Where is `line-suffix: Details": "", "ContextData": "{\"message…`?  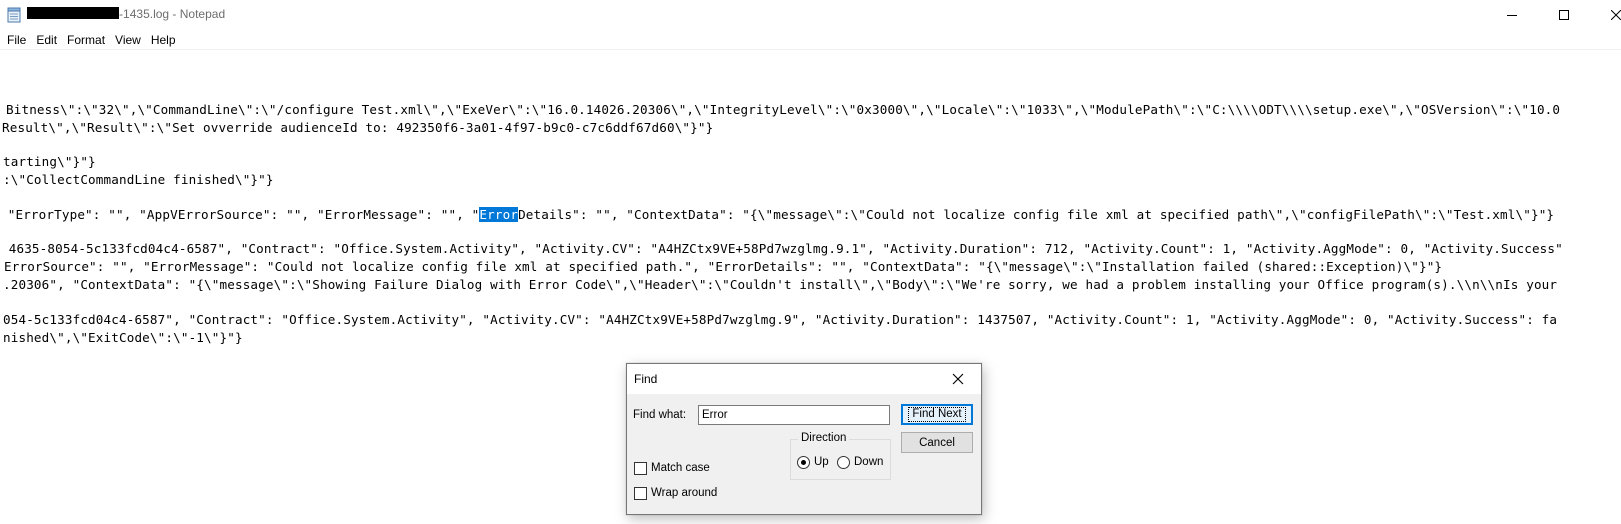 line-suffix: Details": "", "ContextData": "{\"message… is located at coordinates (1036, 214).